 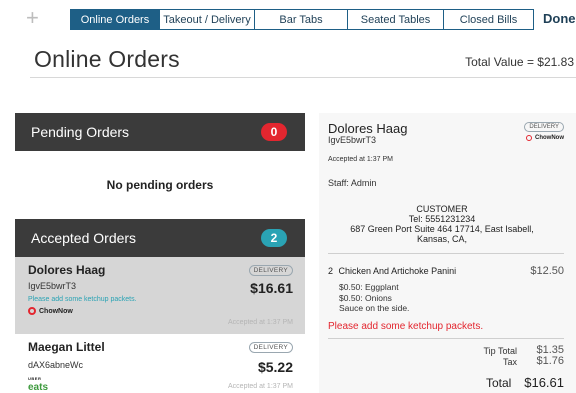 What do you see at coordinates (396, 19) in the screenshot?
I see `tab-seated-tables: Seated Tables` at bounding box center [396, 19].